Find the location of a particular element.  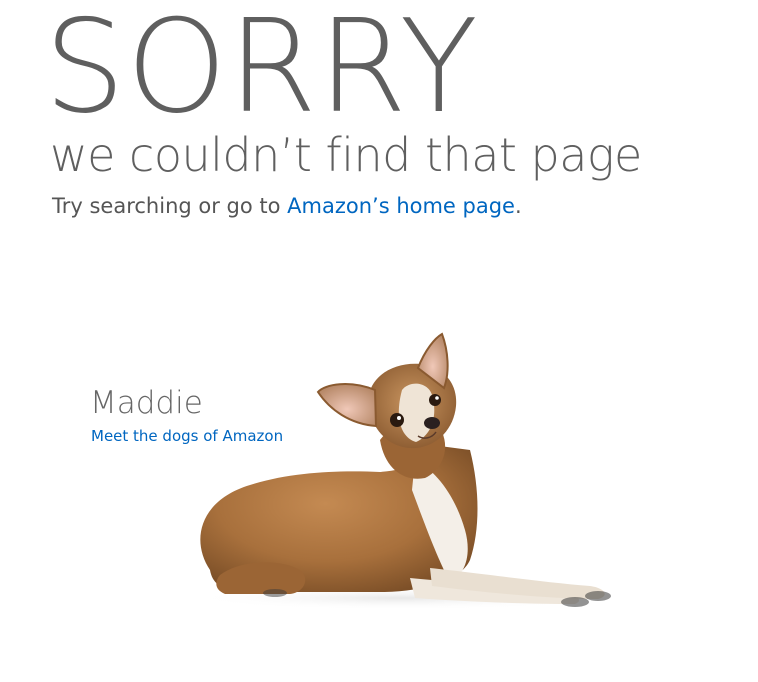

search-hint-suffix: . is located at coordinates (518, 206).